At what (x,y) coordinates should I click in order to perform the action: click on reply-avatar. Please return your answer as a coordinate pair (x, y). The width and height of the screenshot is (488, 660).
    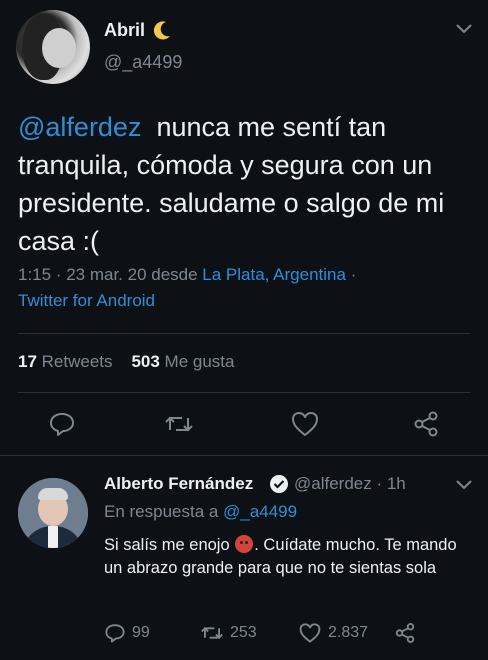
    Looking at the image, I should click on (53, 513).